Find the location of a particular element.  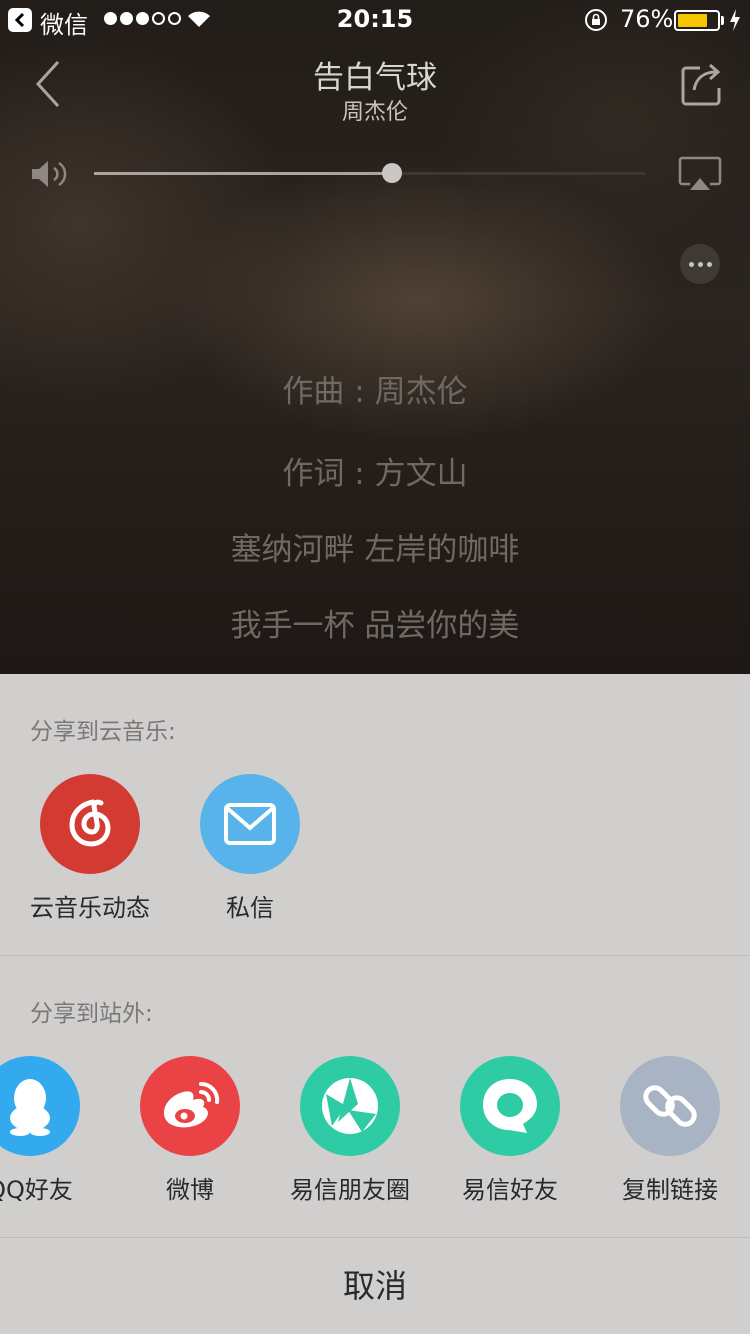

share-item-qq-friend: QQ好友 is located at coordinates (55, 1130).